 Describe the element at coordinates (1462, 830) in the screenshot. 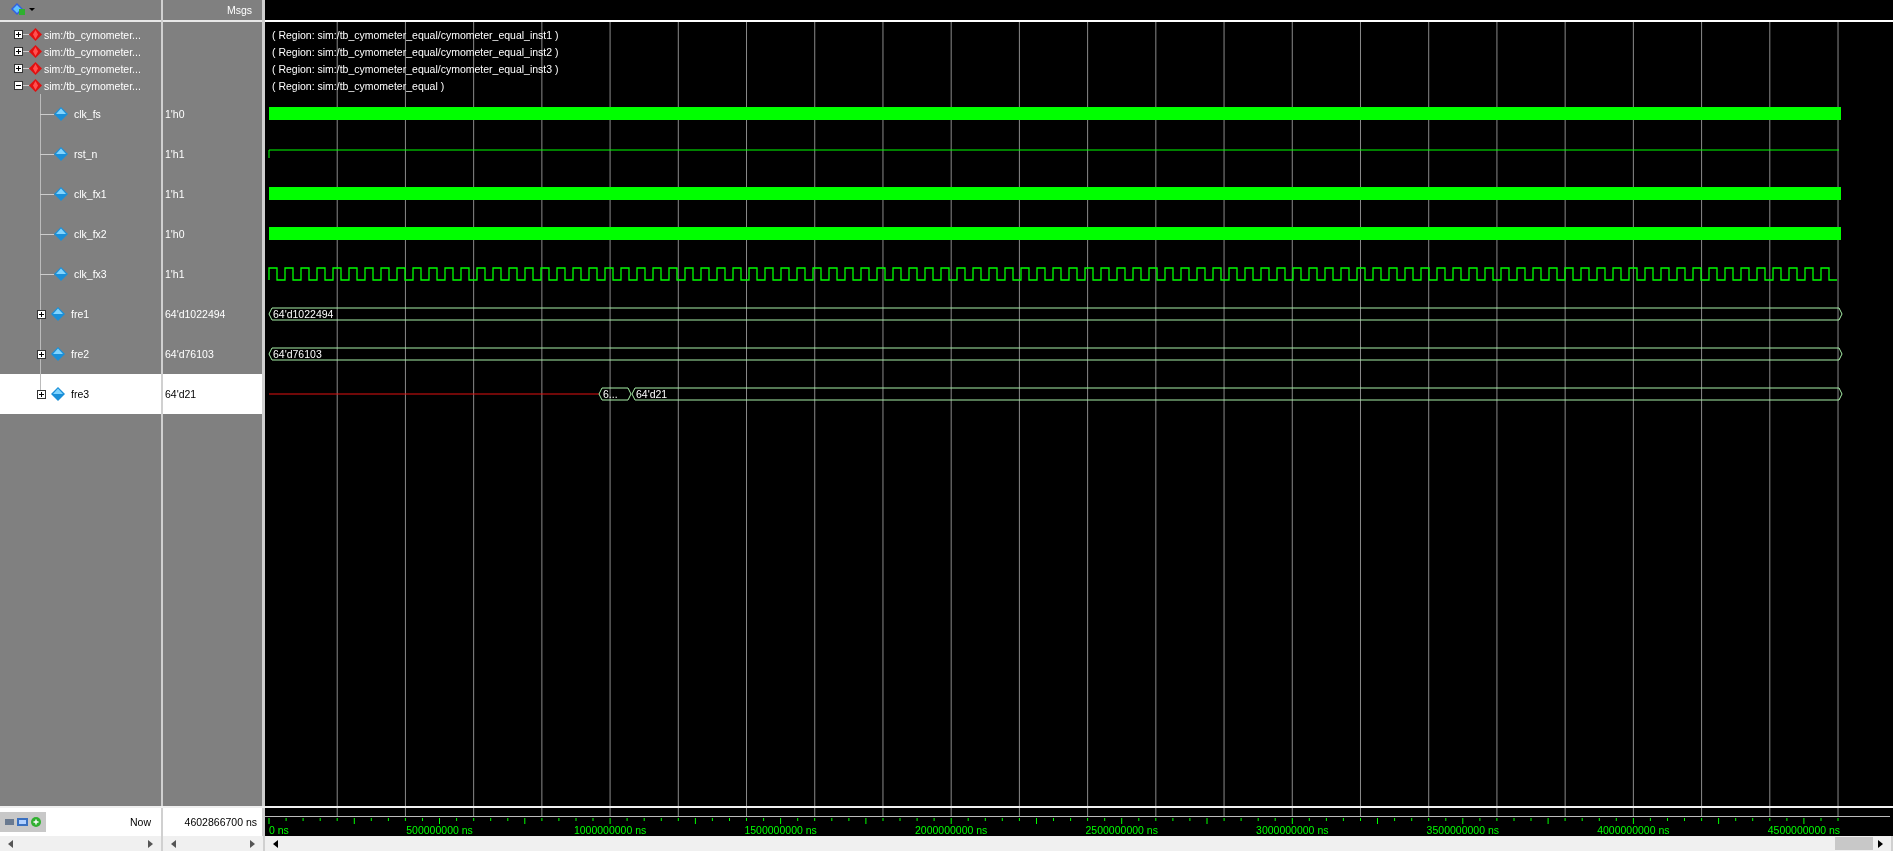

I see `time-label: 3500000000 ns` at that location.